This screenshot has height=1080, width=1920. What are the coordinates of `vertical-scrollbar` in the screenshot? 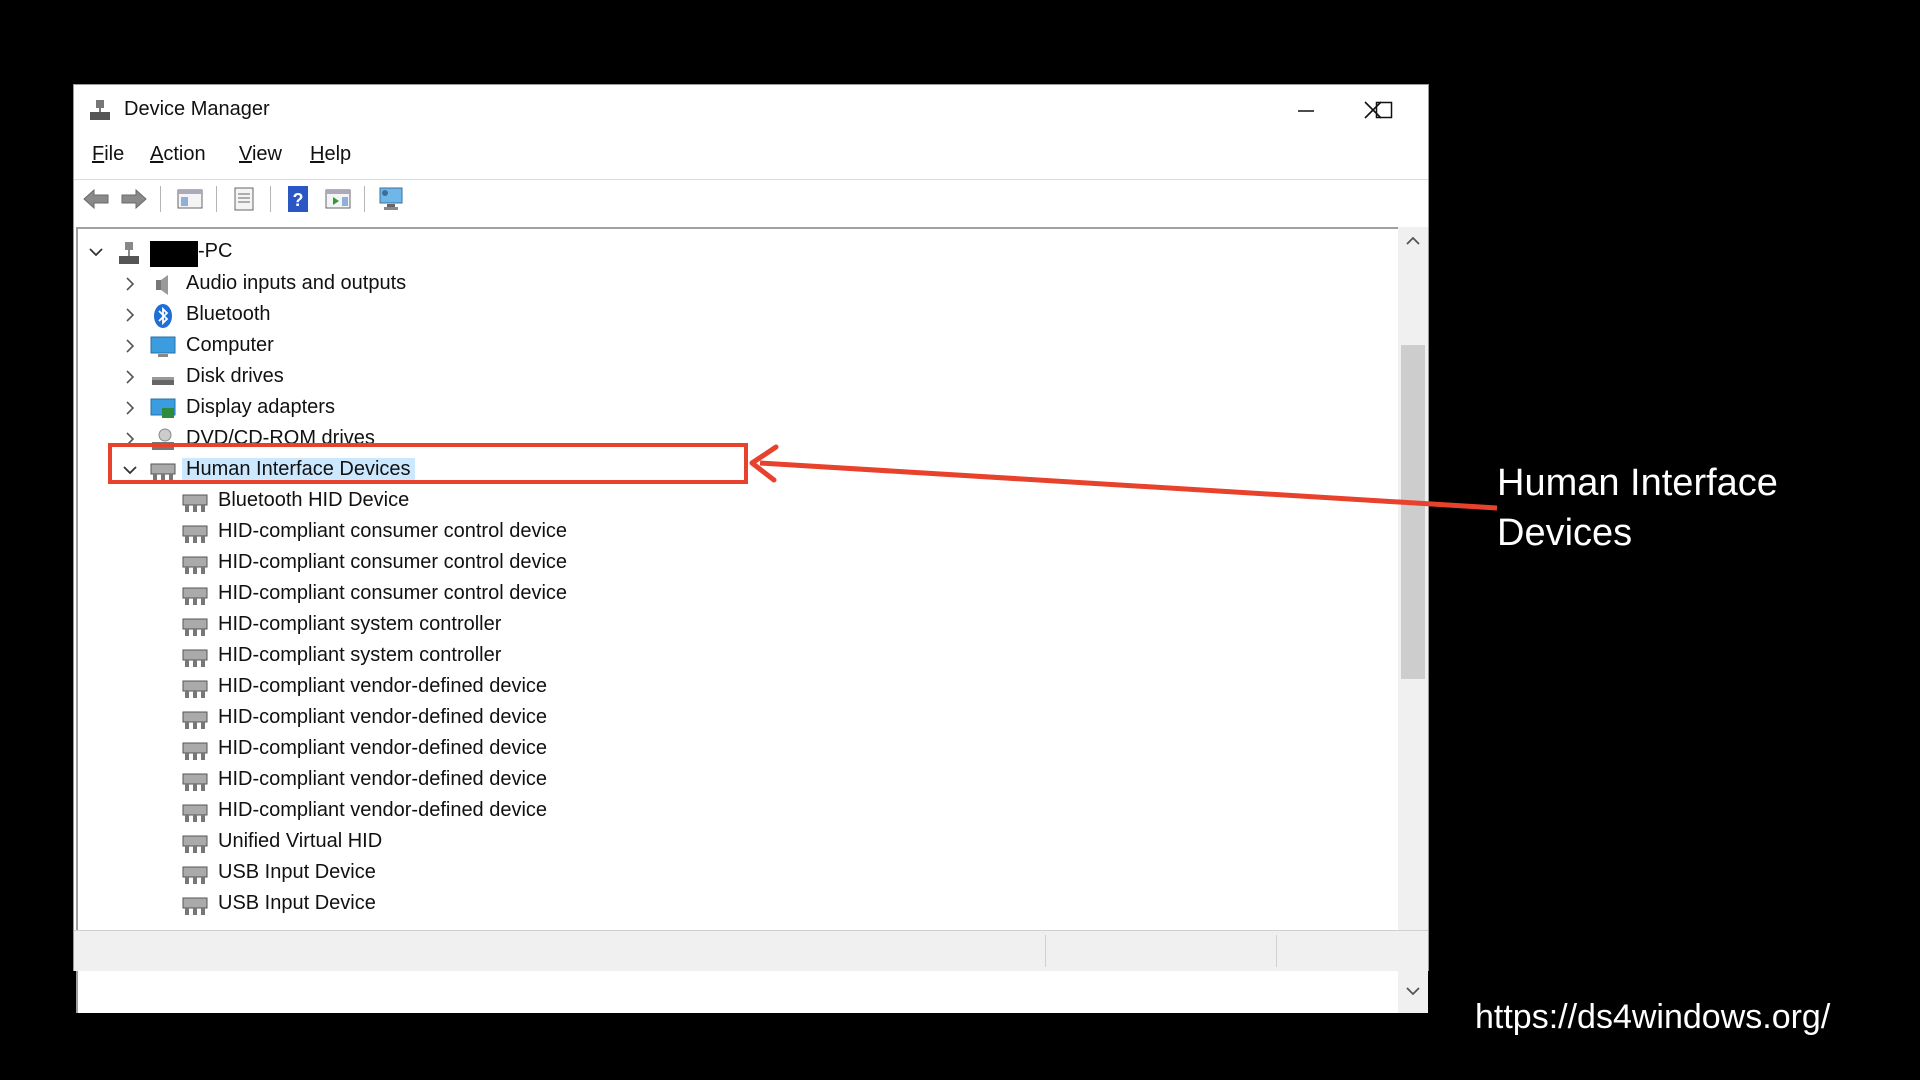 It's located at (1413, 620).